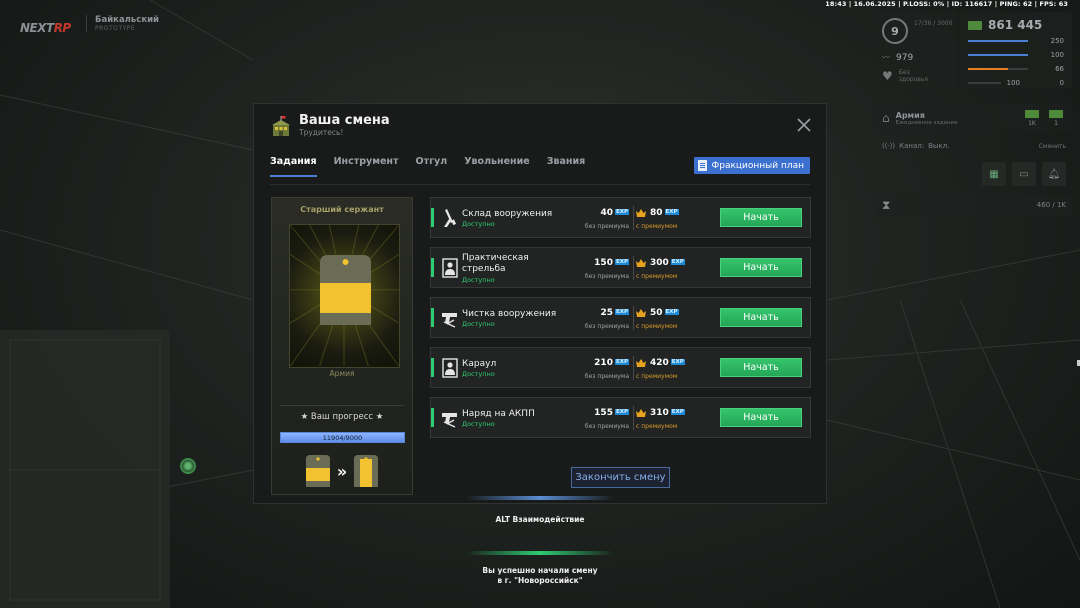 This screenshot has width=1080, height=608. What do you see at coordinates (994, 174) in the screenshot?
I see `calendar-icon: ▦` at bounding box center [994, 174].